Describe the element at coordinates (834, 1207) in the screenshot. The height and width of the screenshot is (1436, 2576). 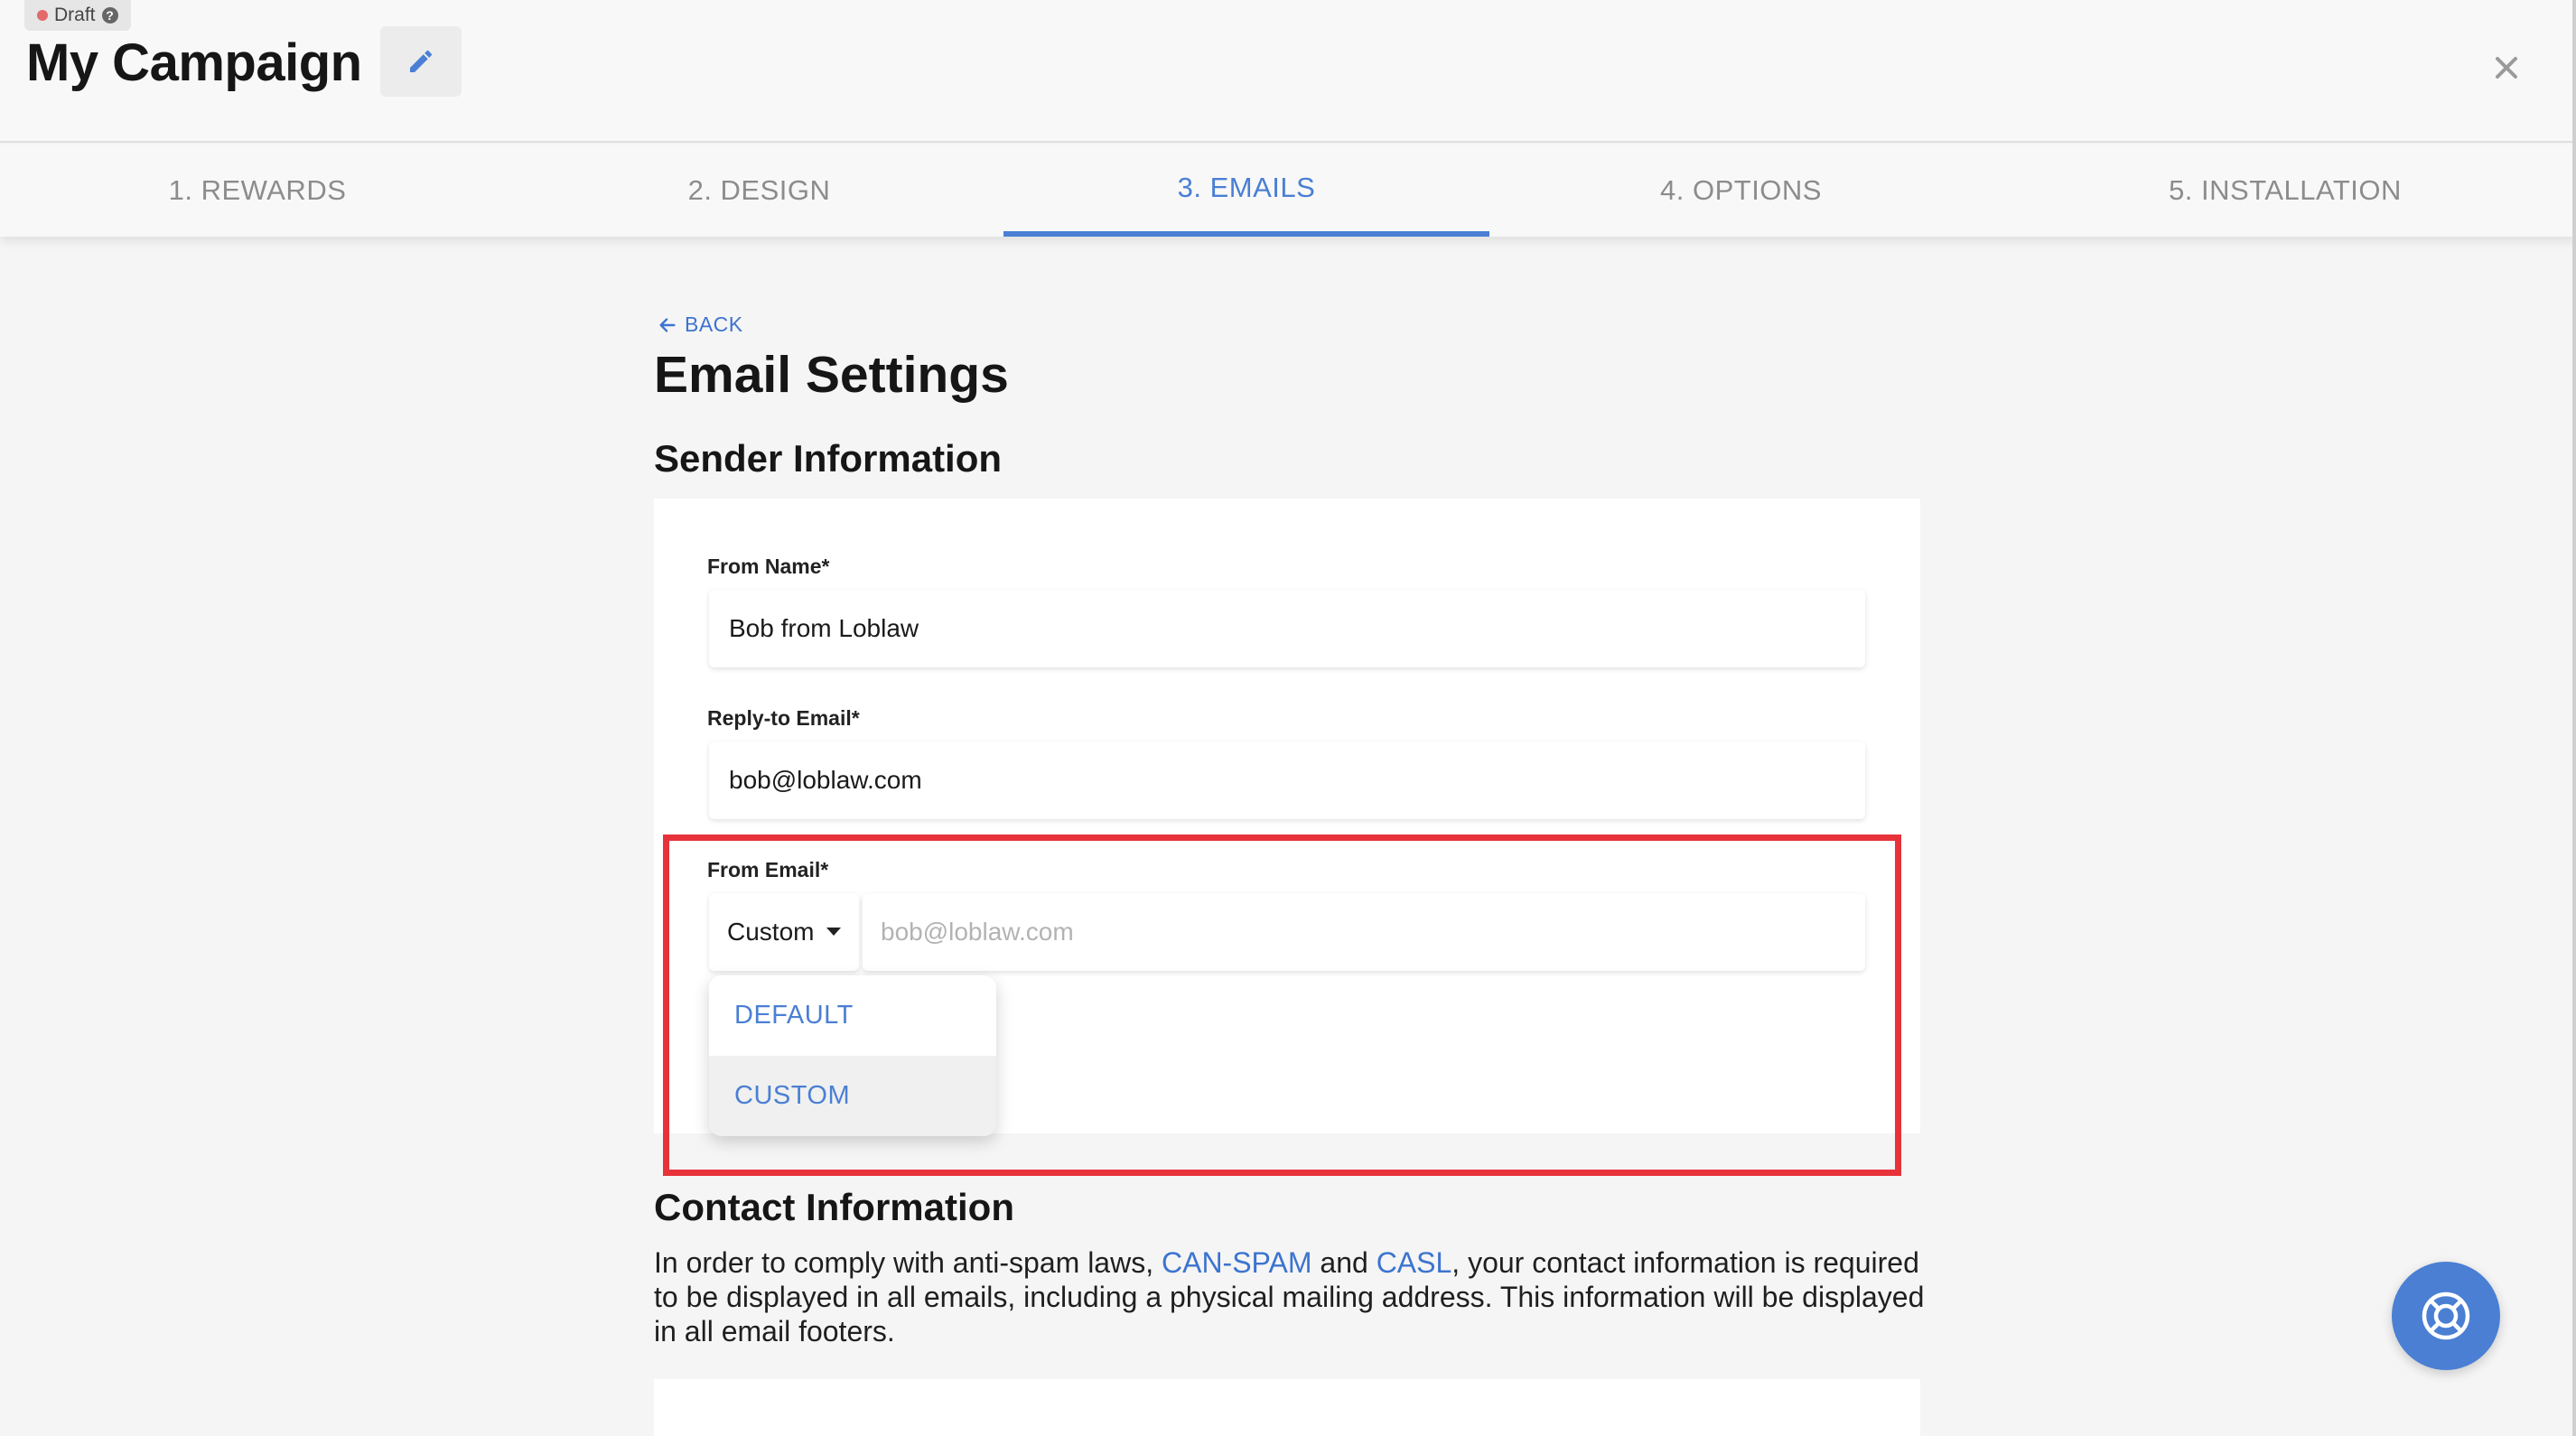
I see `contact-information-title: Contact Information` at that location.